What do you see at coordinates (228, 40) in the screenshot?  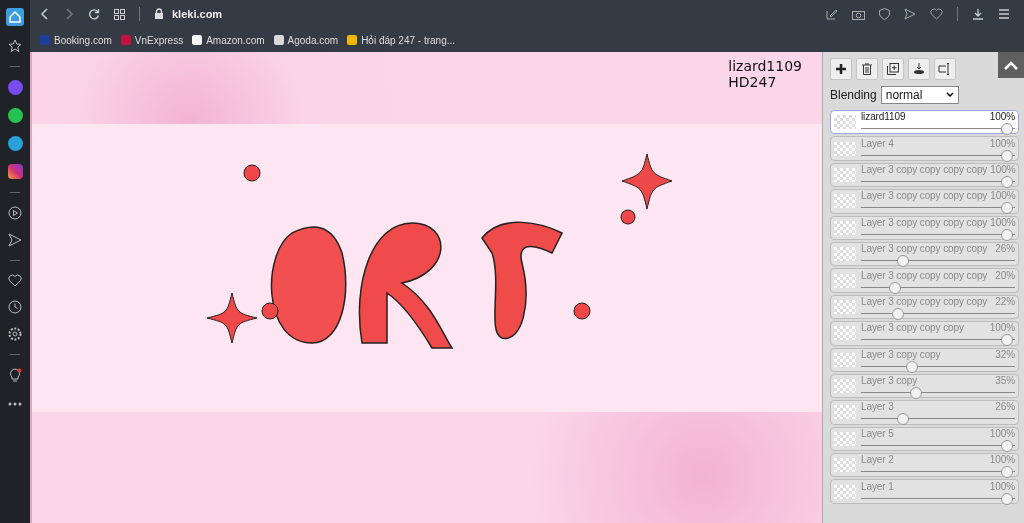 I see `bookmark-link: Amazon.com` at bounding box center [228, 40].